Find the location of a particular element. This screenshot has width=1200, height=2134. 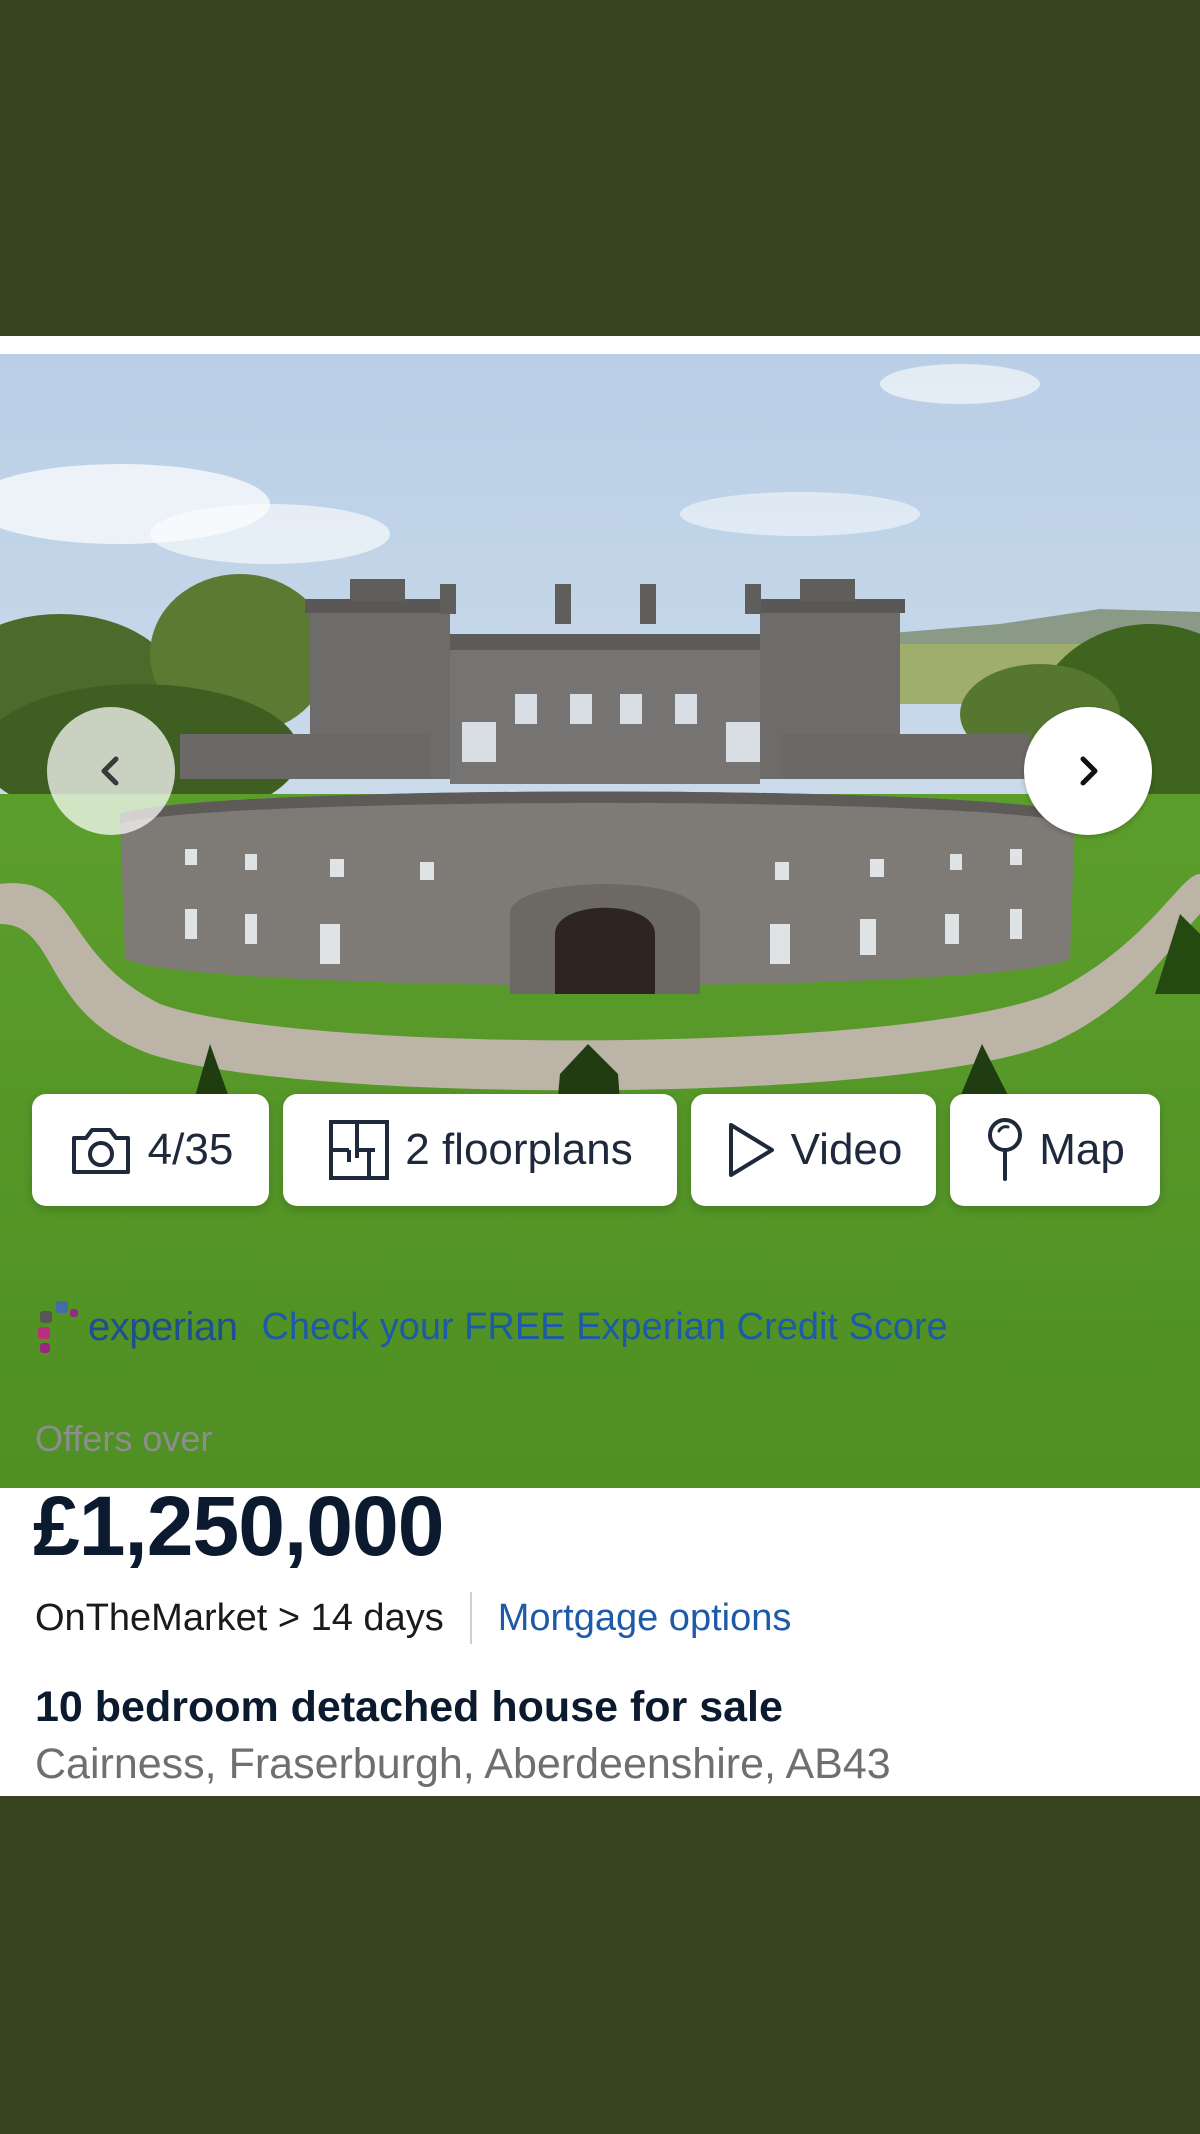

listing-meta: OnTheMarket > 14 days Mortgage options is located at coordinates (413, 1618).